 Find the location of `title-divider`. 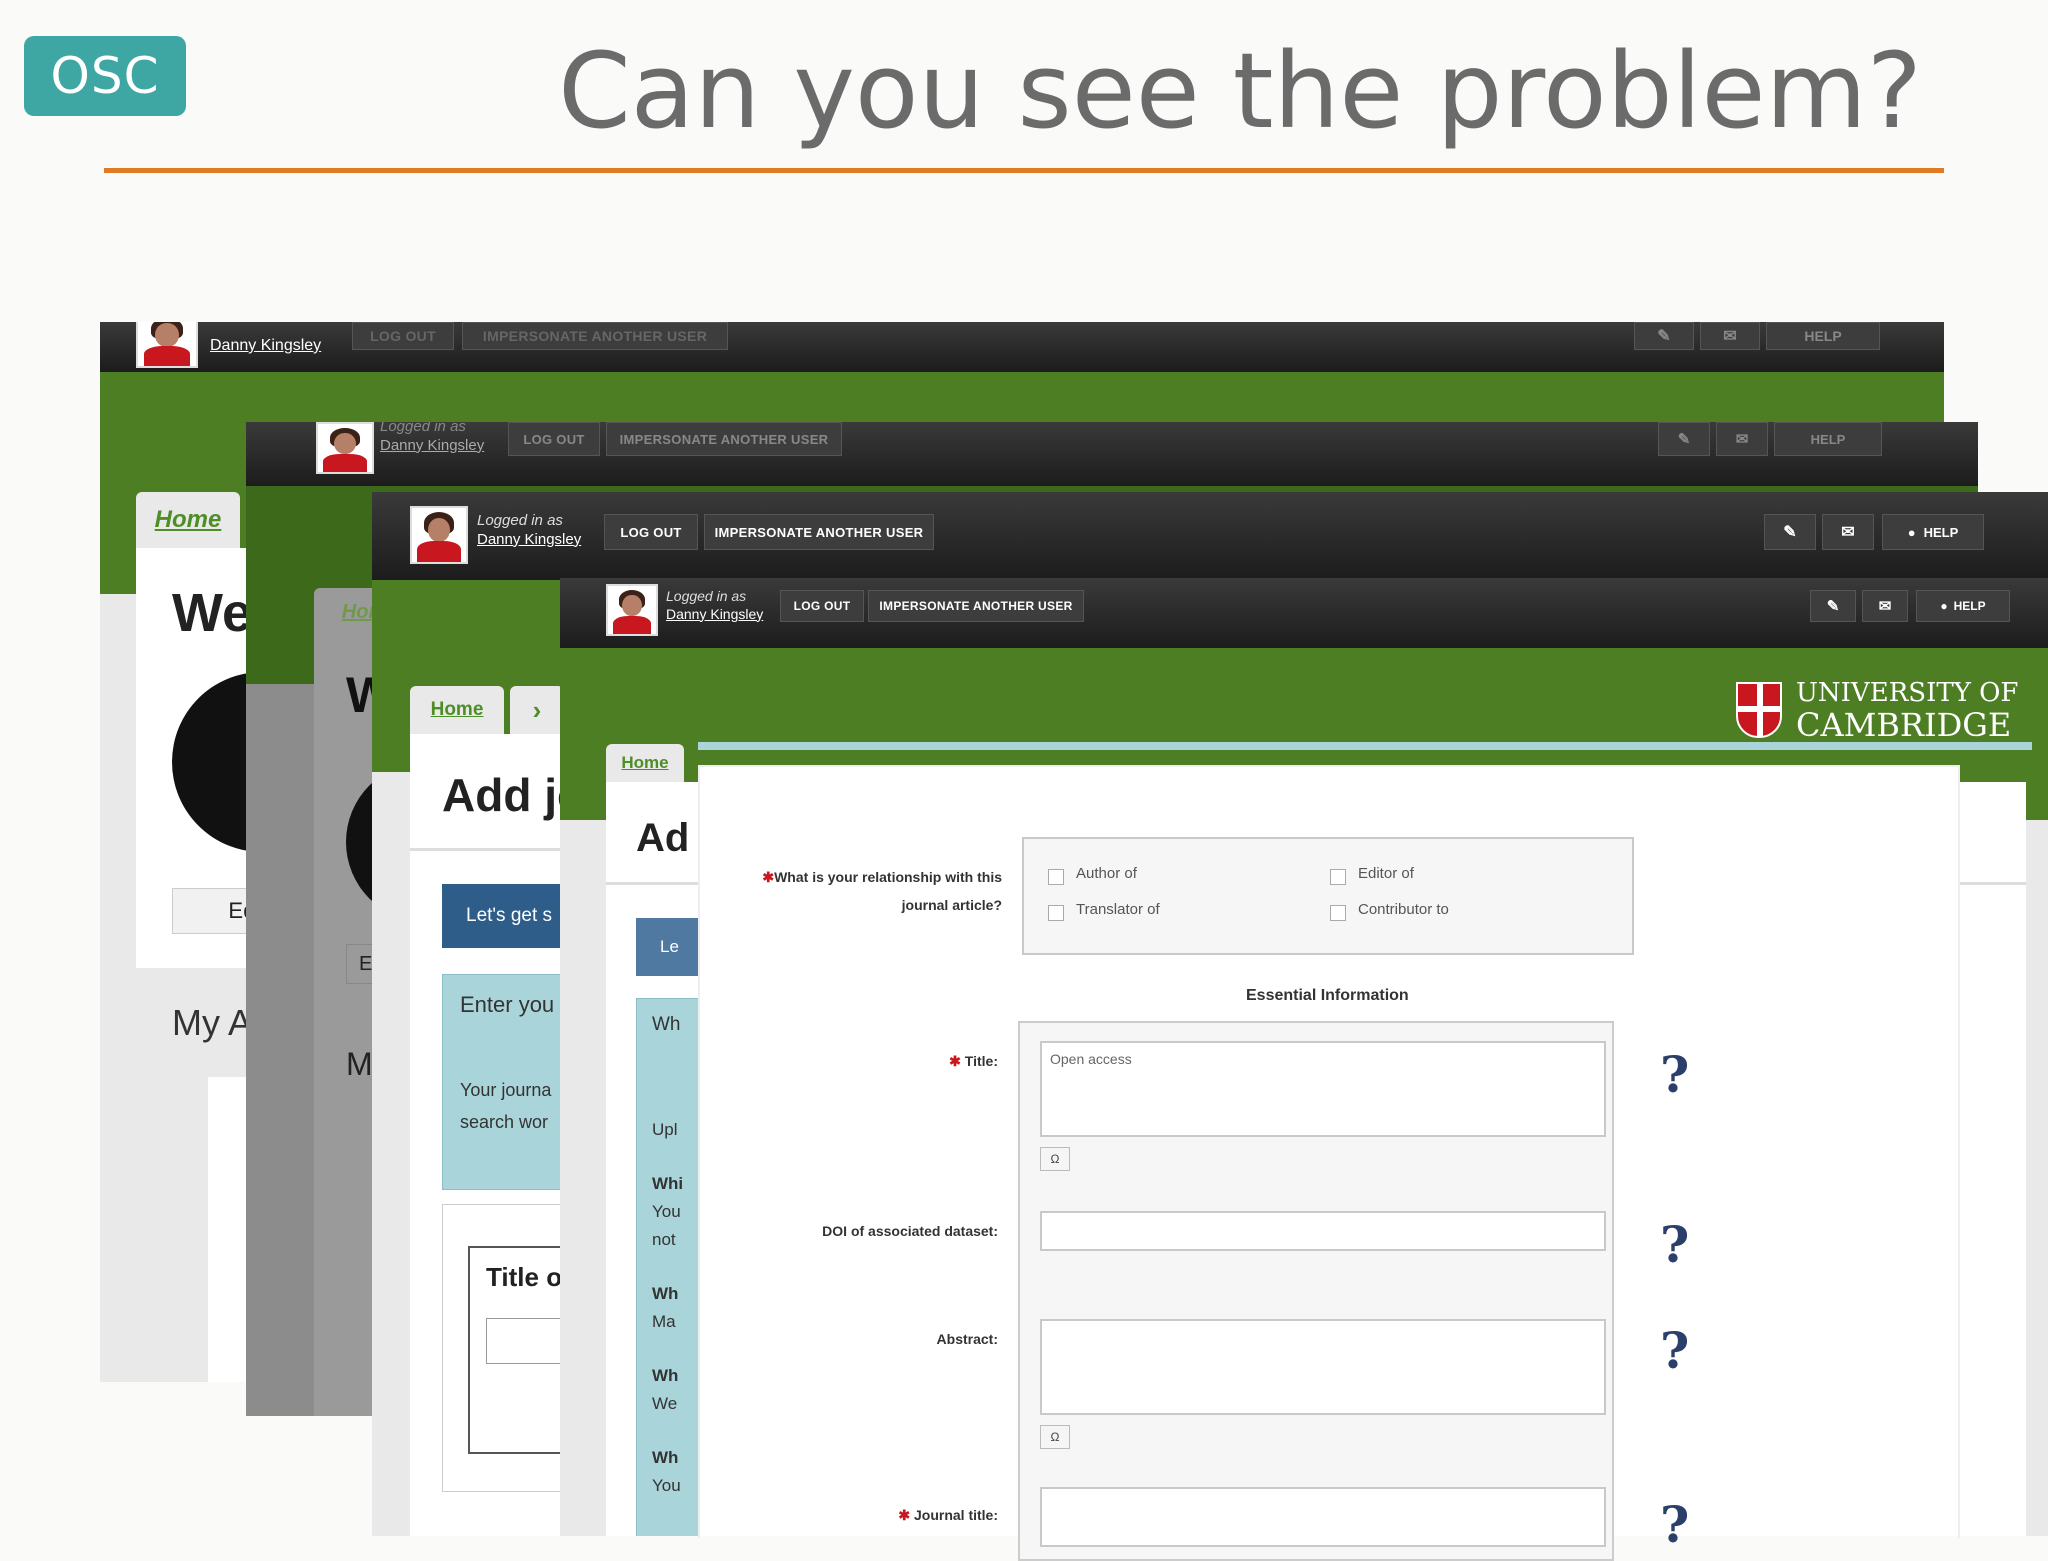

title-divider is located at coordinates (1024, 170).